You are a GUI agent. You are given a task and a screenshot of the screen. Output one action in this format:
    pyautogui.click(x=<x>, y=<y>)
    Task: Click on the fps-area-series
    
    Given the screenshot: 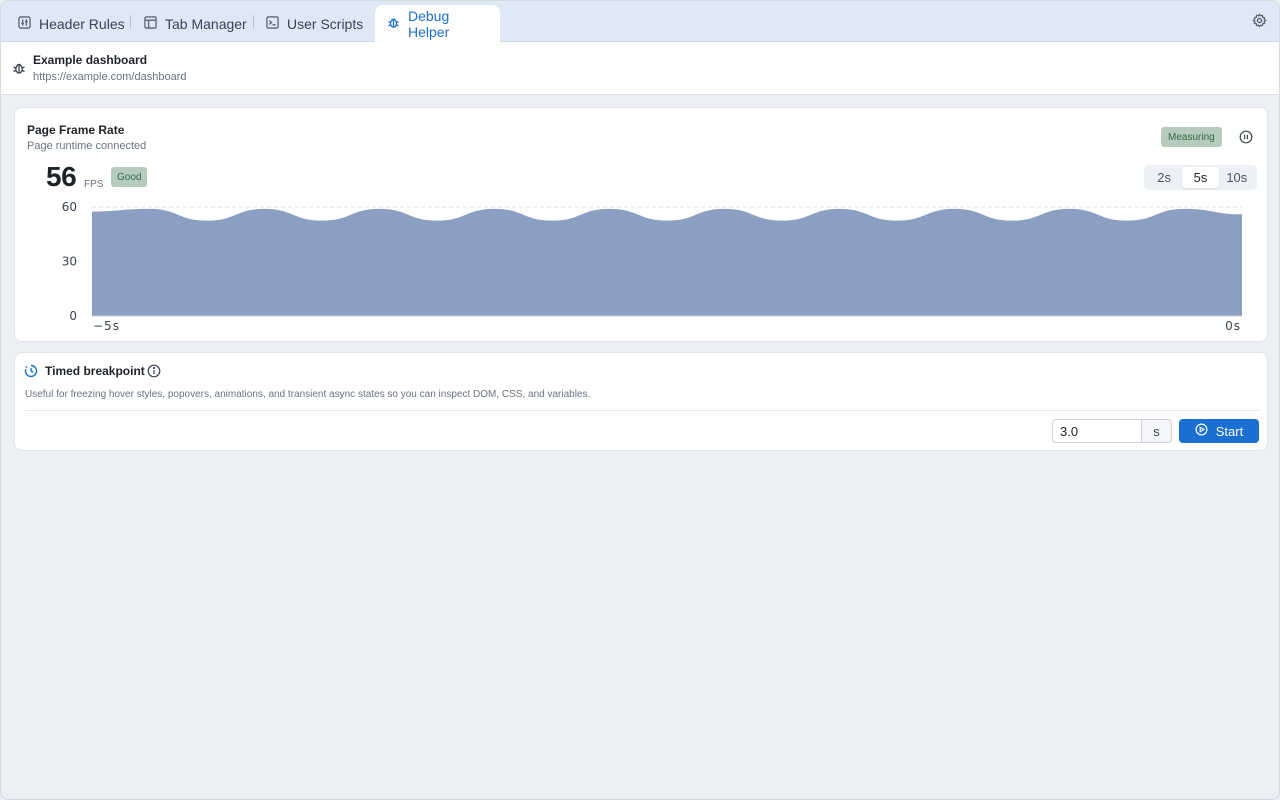 What is the action you would take?
    pyautogui.click(x=667, y=262)
    